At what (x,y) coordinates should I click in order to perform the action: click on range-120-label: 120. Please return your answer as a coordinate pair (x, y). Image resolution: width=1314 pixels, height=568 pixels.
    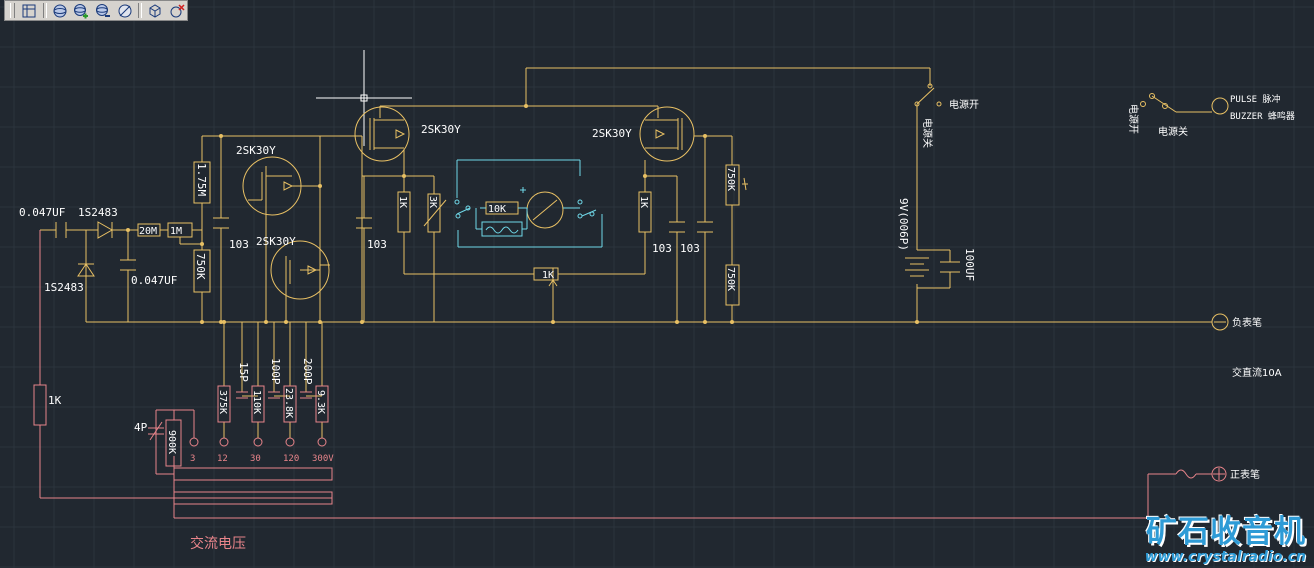
    Looking at the image, I should click on (291, 459).